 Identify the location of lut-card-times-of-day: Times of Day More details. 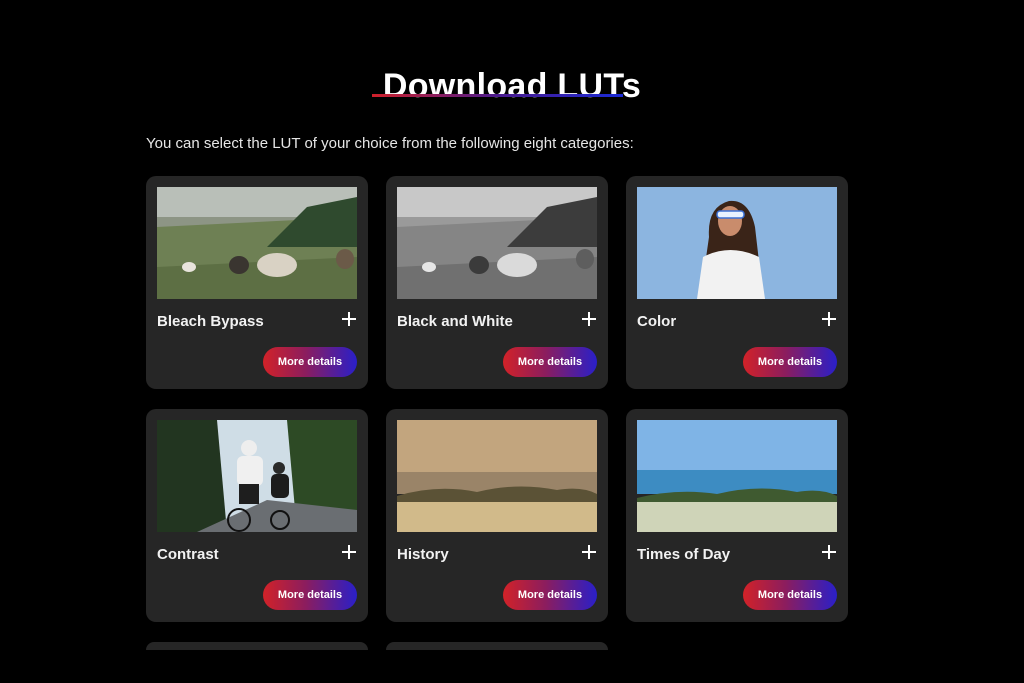
(737, 515).